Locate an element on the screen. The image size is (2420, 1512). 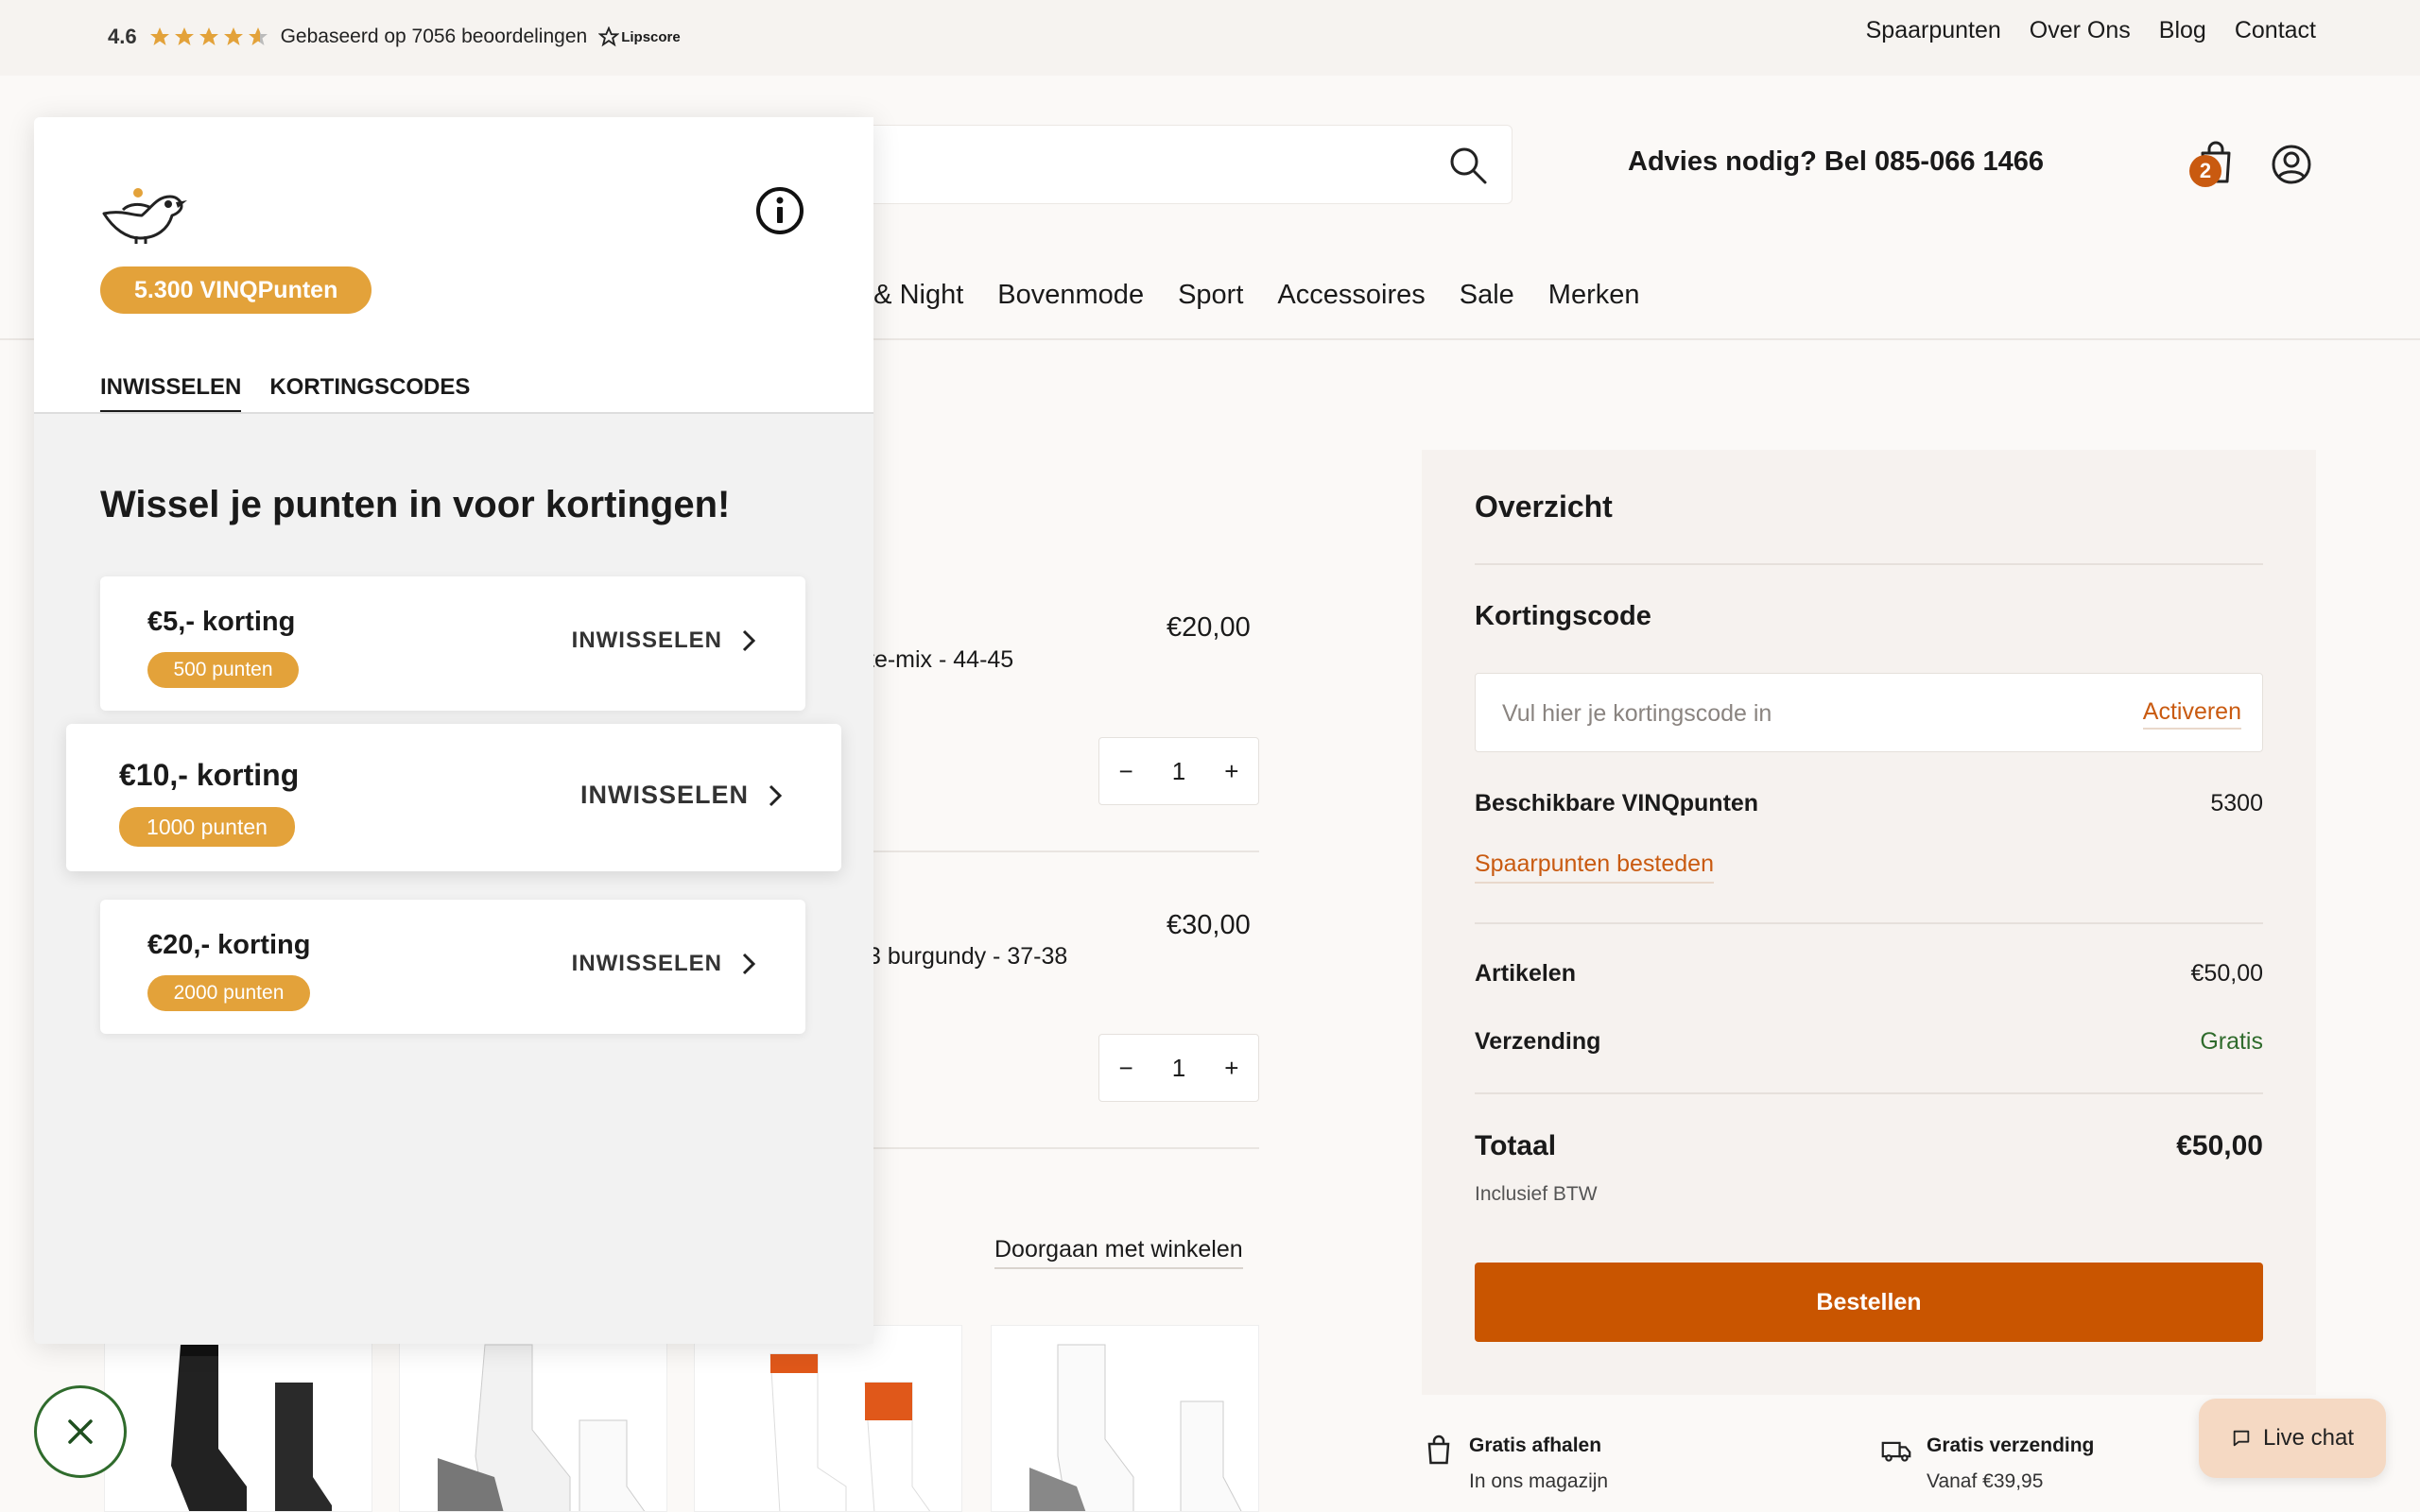
redeem-label: INWISSELEN is located at coordinates (664, 795).